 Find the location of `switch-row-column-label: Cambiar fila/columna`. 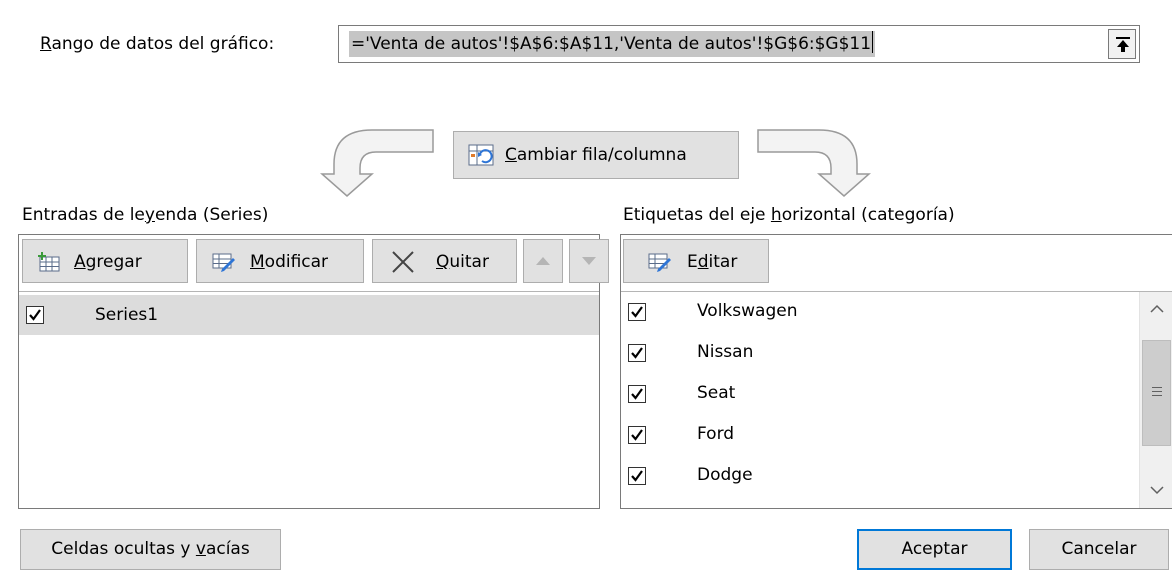

switch-row-column-label: Cambiar fila/columna is located at coordinates (596, 155).